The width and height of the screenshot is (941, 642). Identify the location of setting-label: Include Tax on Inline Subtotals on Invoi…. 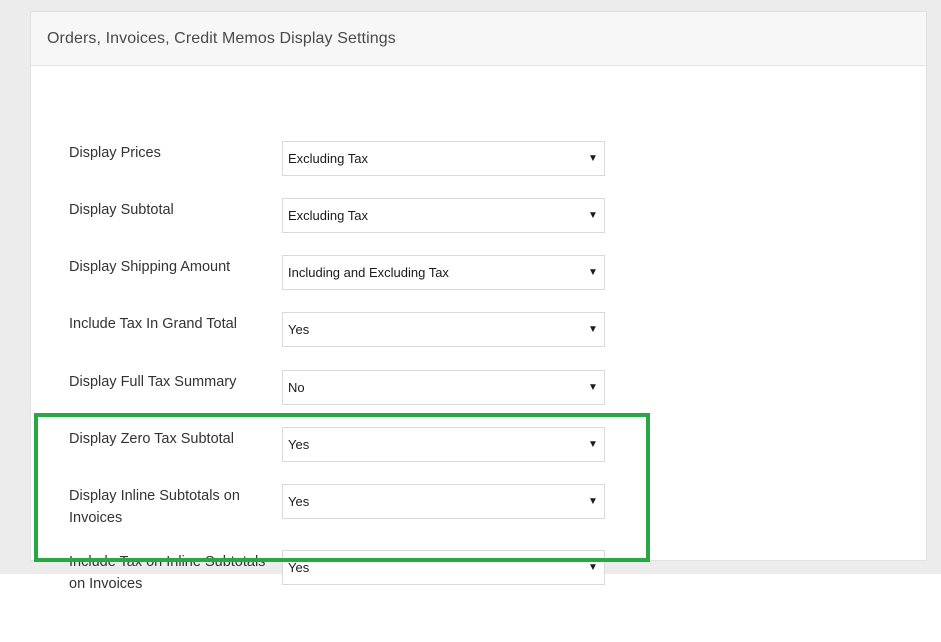
(167, 573).